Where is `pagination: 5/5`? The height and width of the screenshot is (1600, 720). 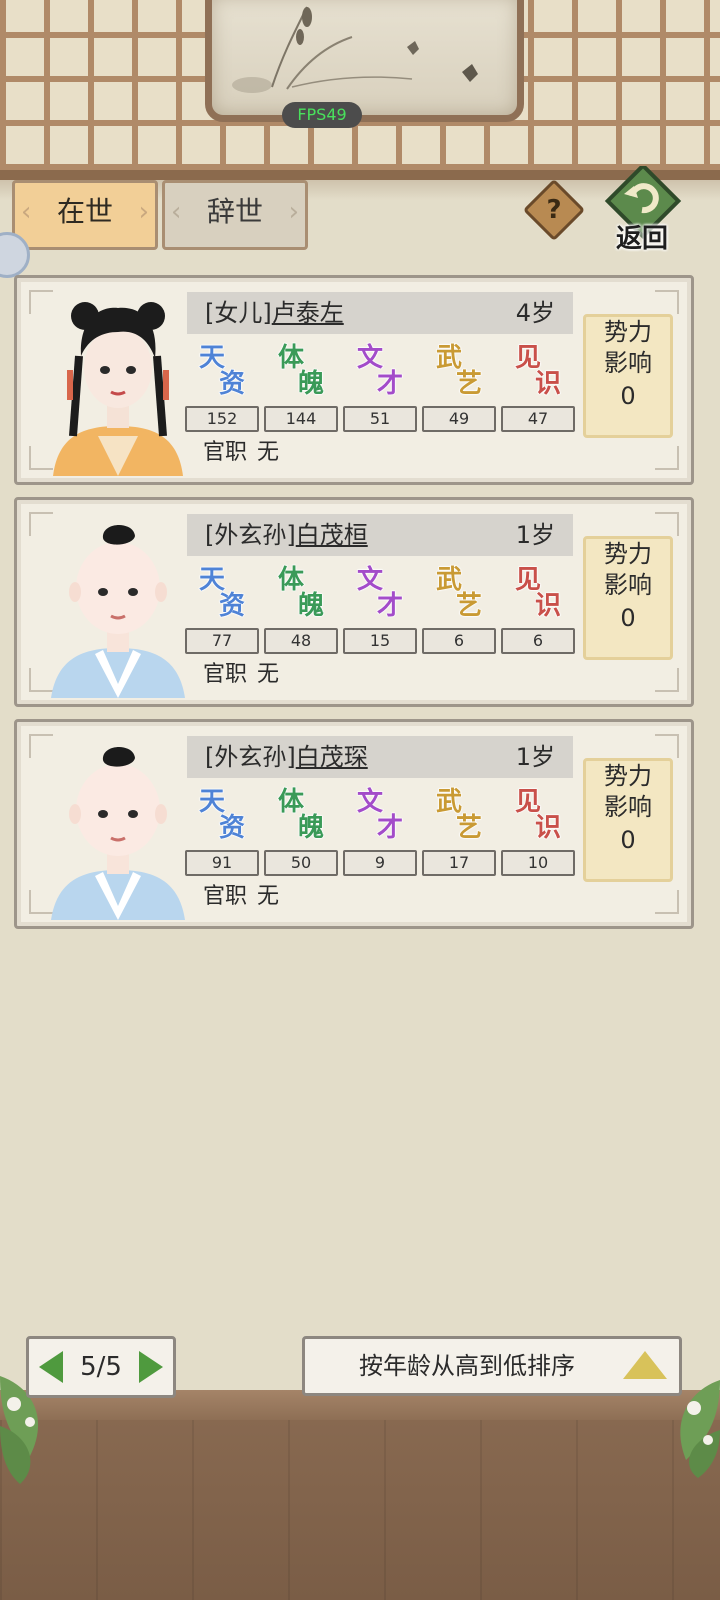
pagination: 5/5 is located at coordinates (101, 1367).